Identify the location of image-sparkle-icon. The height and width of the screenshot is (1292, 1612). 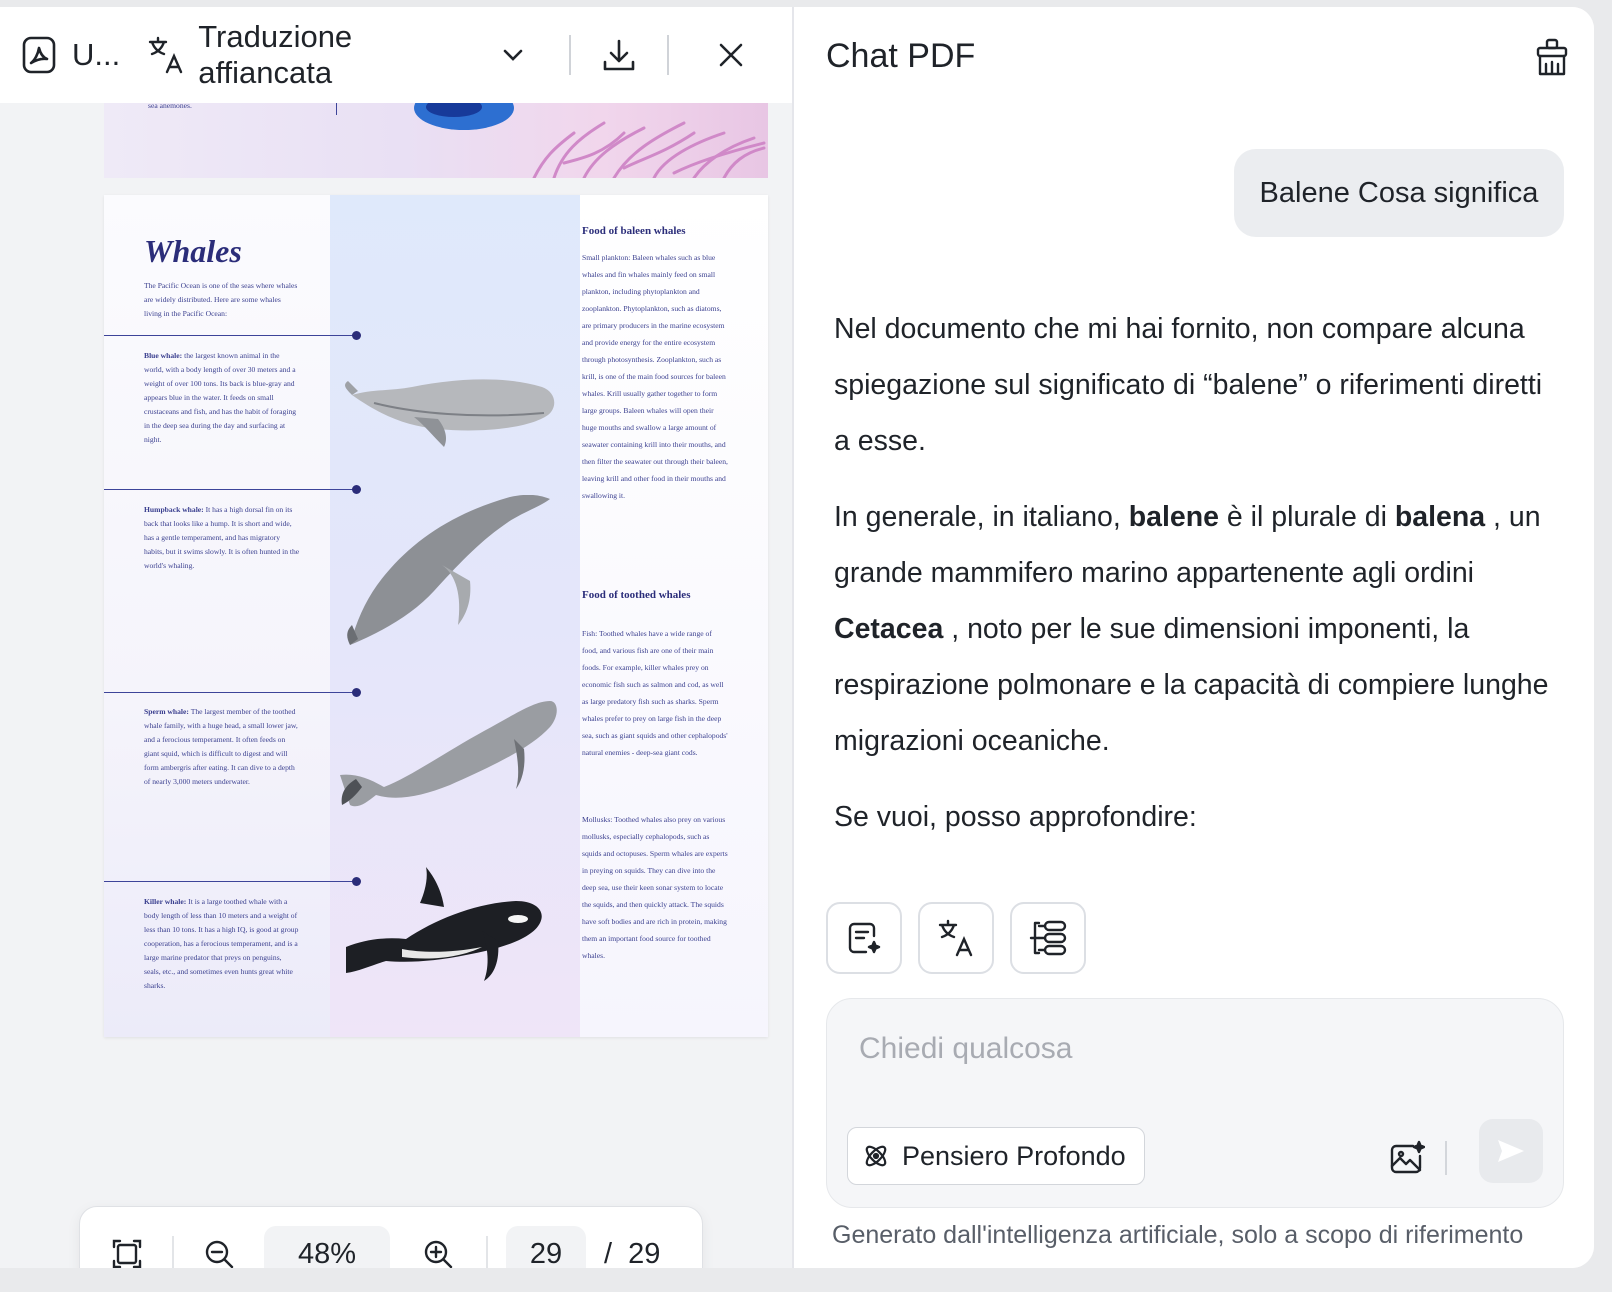
(1407, 1157).